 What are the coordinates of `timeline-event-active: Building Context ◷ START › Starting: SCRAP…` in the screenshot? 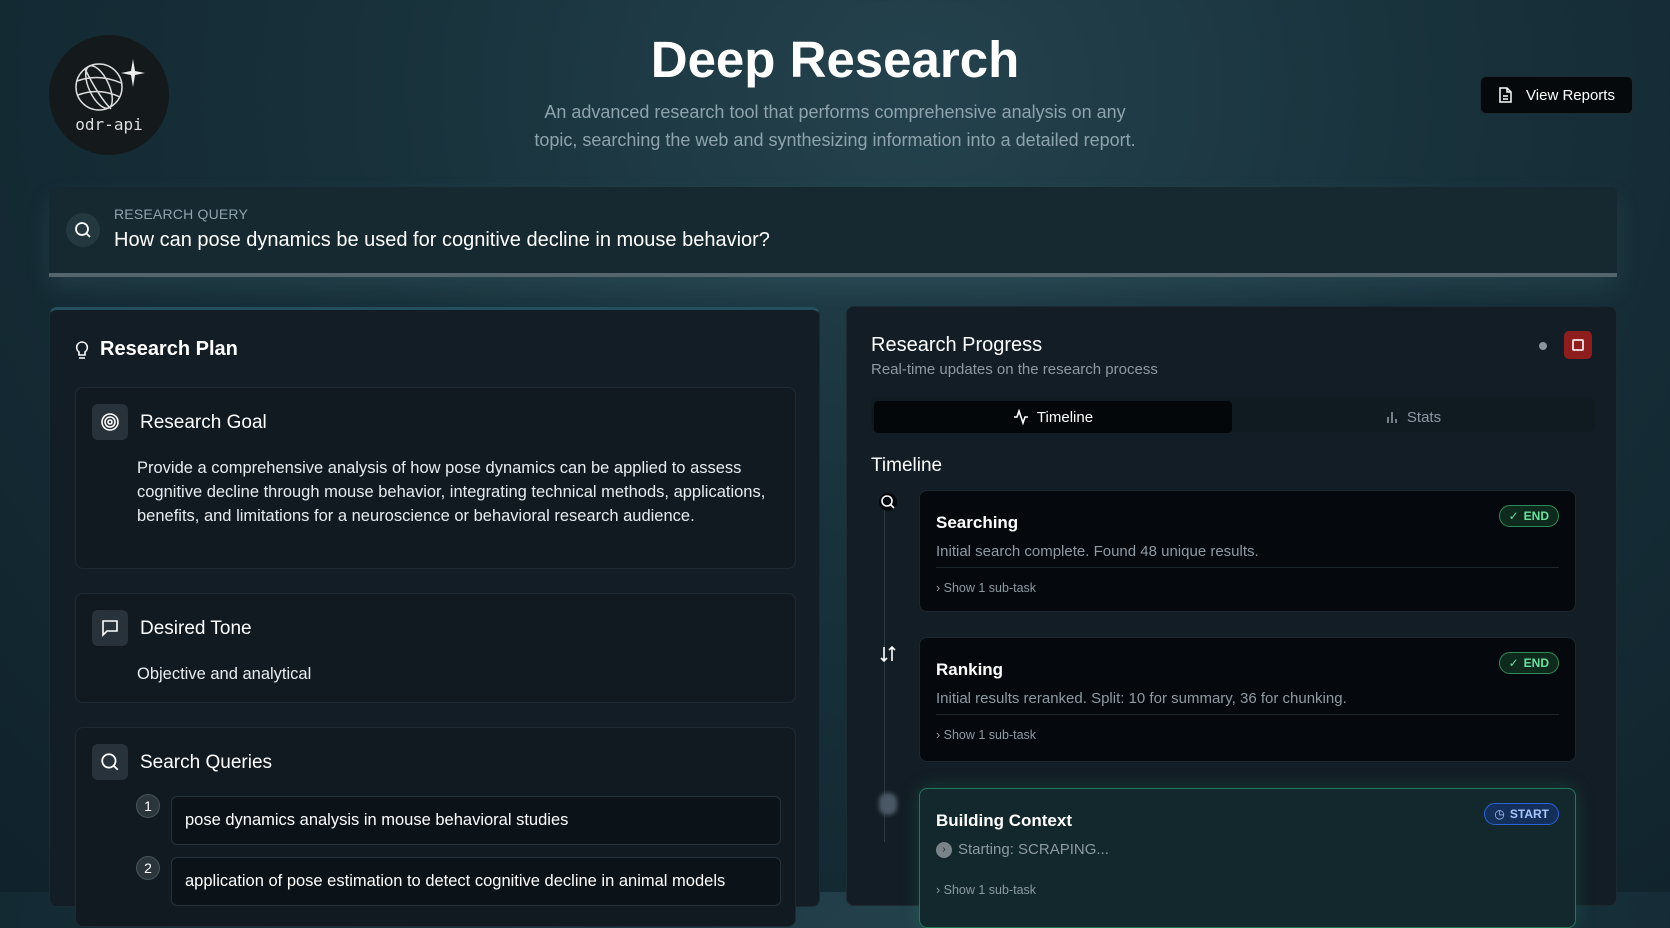 It's located at (1247, 858).